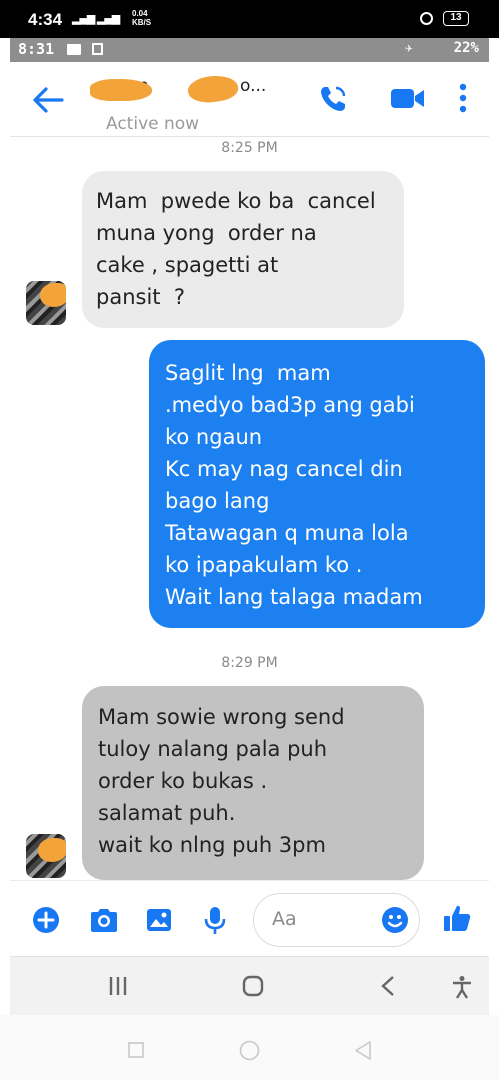 The height and width of the screenshot is (1080, 499). I want to click on battery-icon: 13, so click(456, 18).